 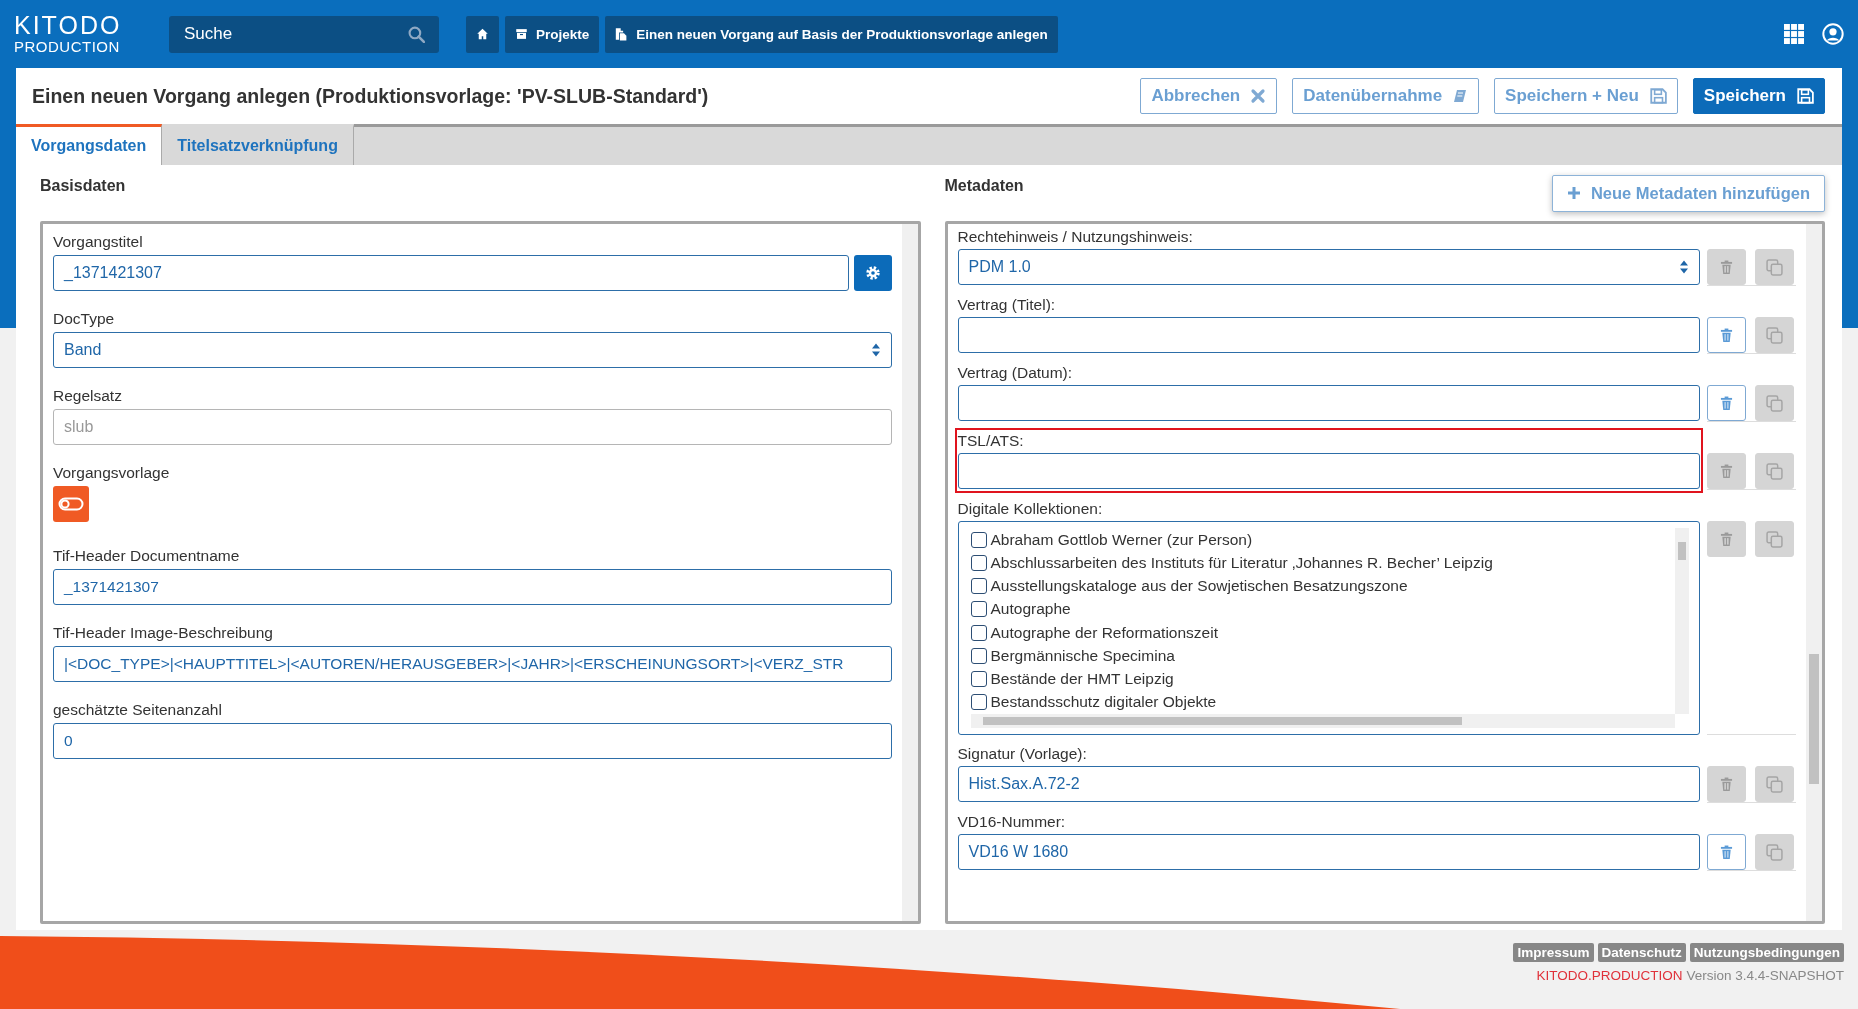 I want to click on input-field: |<DOC_TYPE>|<HAUPTTITEL>|<AUTOREN/HERAUSGEBER>|<JAHR>|<ERSCHEINUNGSORT>|<VERZ_STR, so click(x=472, y=664).